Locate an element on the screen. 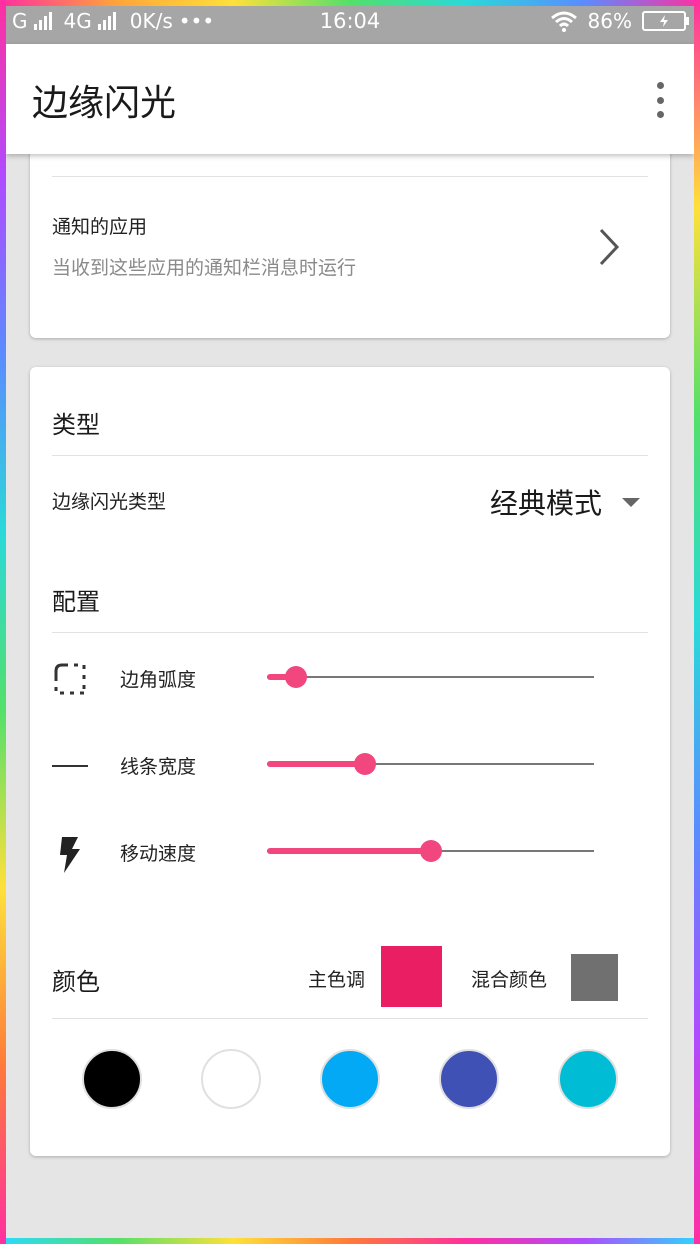 This screenshot has height=1244, width=700. notify-apps-row: 通知的应用 当收到这些应用的通知栏消息时运行 is located at coordinates (350, 247).